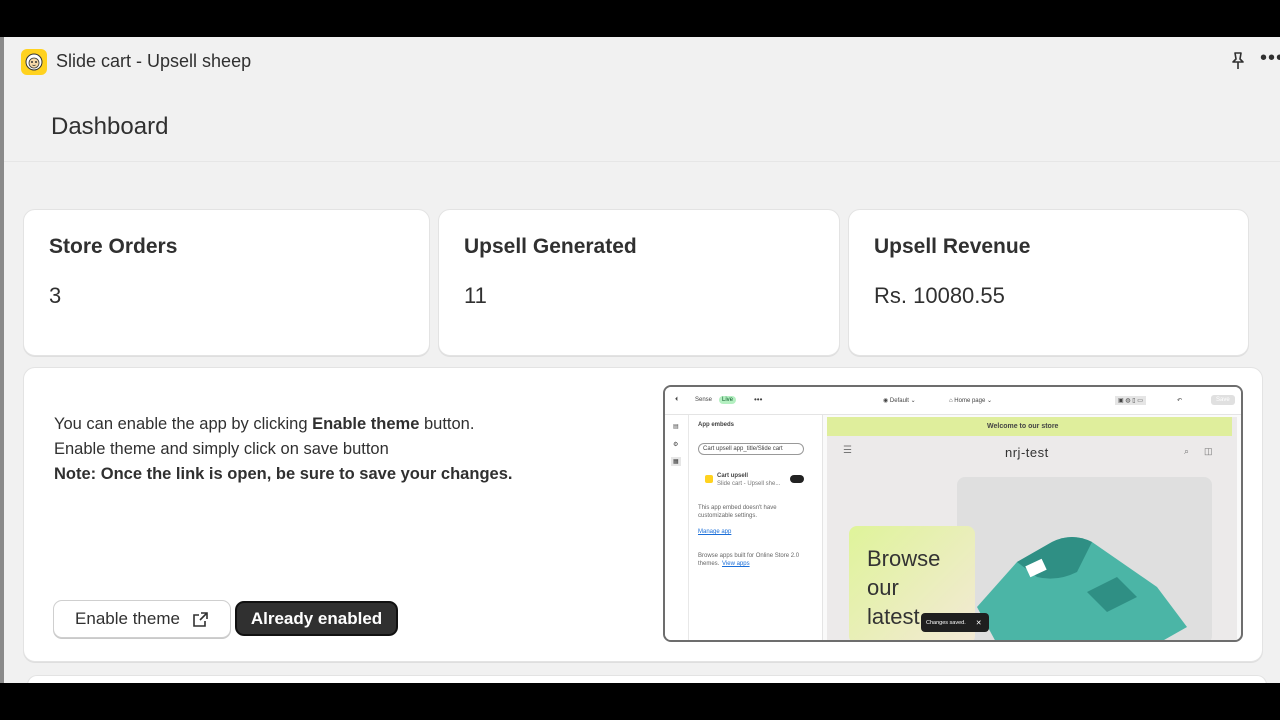 The height and width of the screenshot is (720, 1280). I want to click on app-title-bar: Slide cart - Upsell sheep •••, so click(642, 62).